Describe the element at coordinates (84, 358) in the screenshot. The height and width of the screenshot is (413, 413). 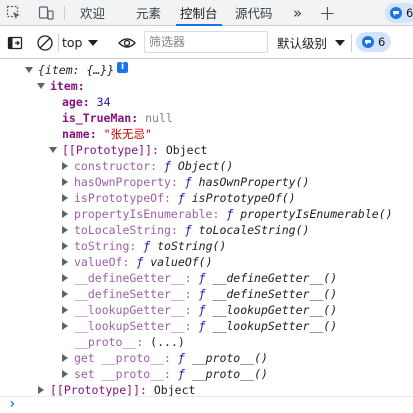
I see `accessor-prefix: get` at that location.